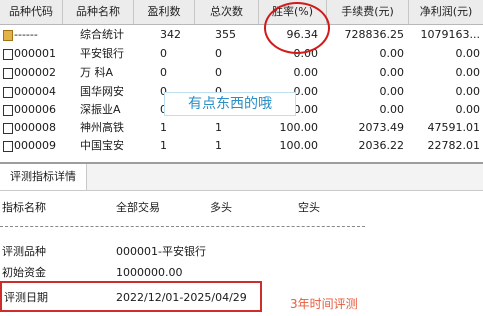 This screenshot has width=483, height=316. Describe the element at coordinates (35, 109) in the screenshot. I see `cell-code: 000006` at that location.